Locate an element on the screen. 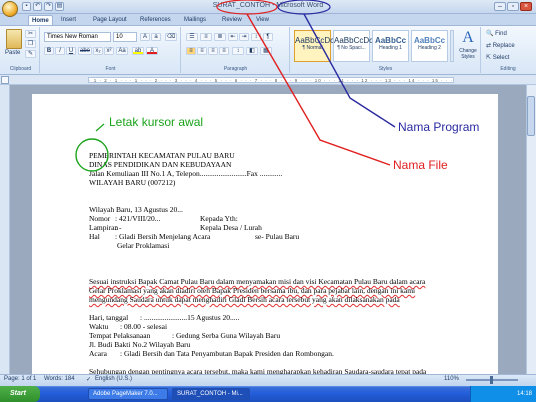 This screenshot has height=402, width=536. title-doc-highlight is located at coordinates (247, 7).